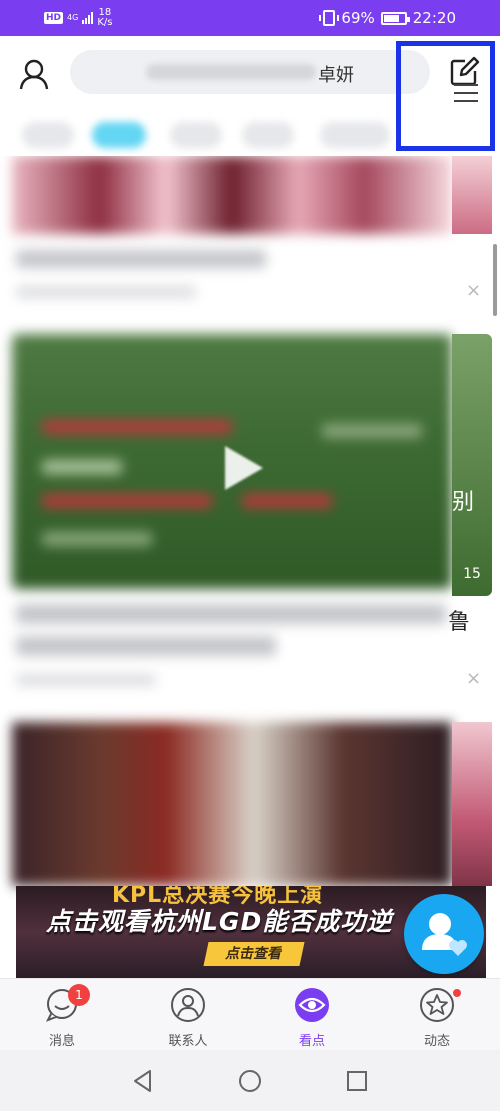 Image resolution: width=500 pixels, height=1111 pixels. I want to click on home-icon, so click(250, 1081).